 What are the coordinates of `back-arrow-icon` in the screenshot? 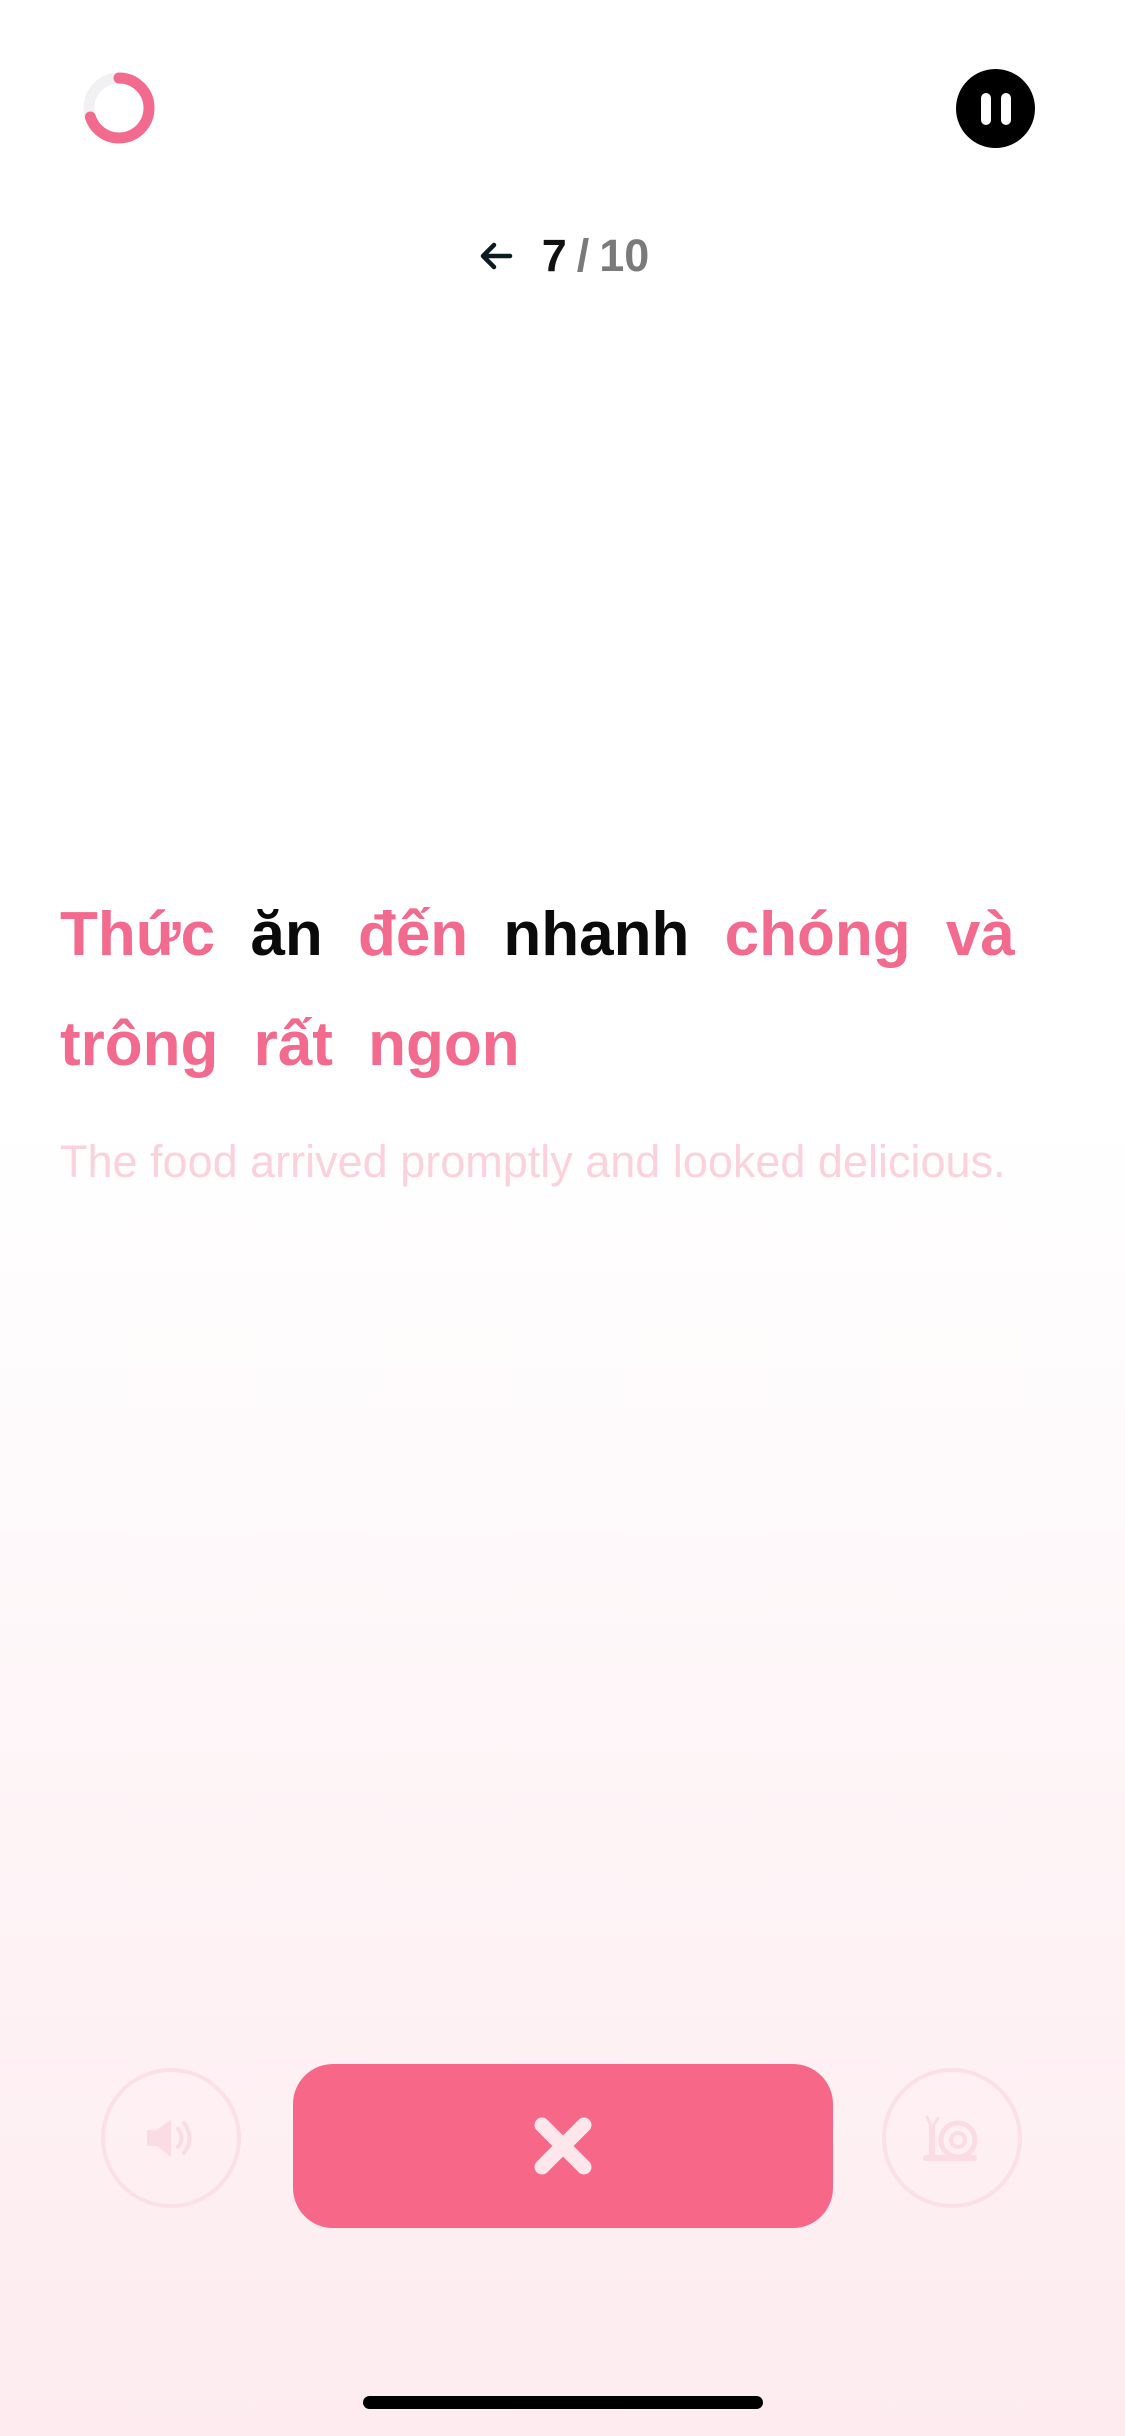 It's located at (496, 256).